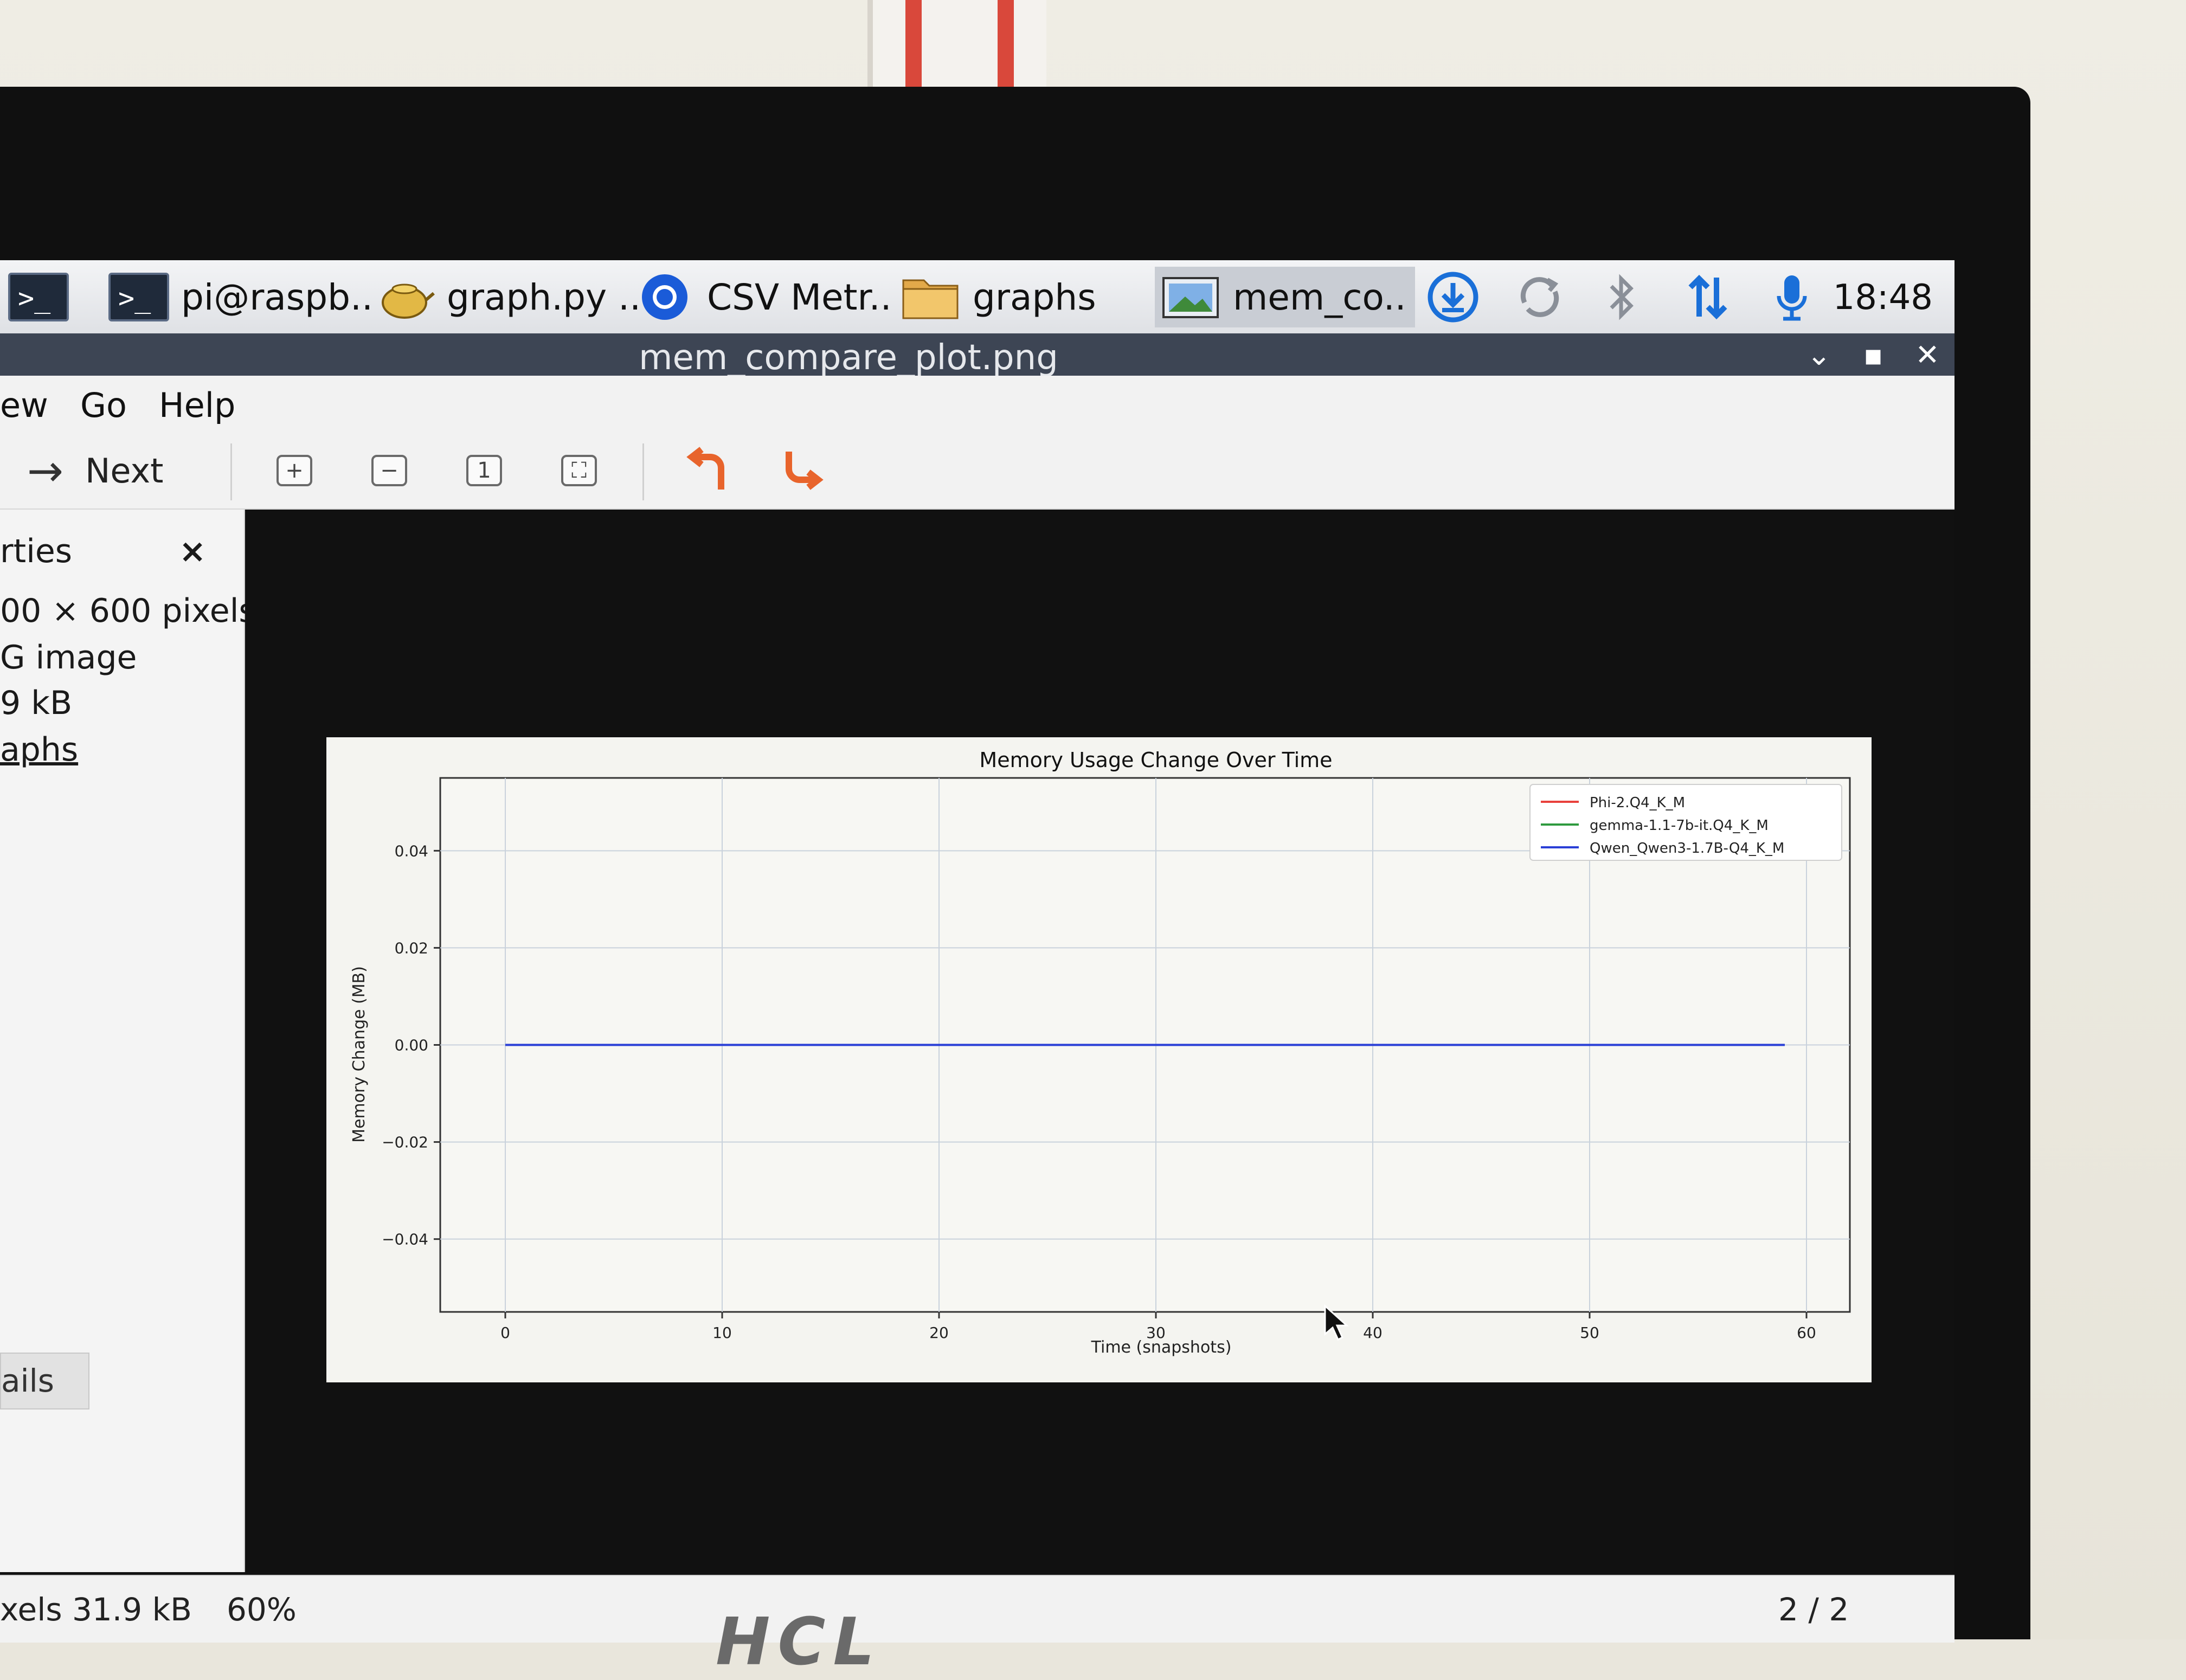 This screenshot has width=2186, height=1680. What do you see at coordinates (930, 297) in the screenshot?
I see `folder-icon` at bounding box center [930, 297].